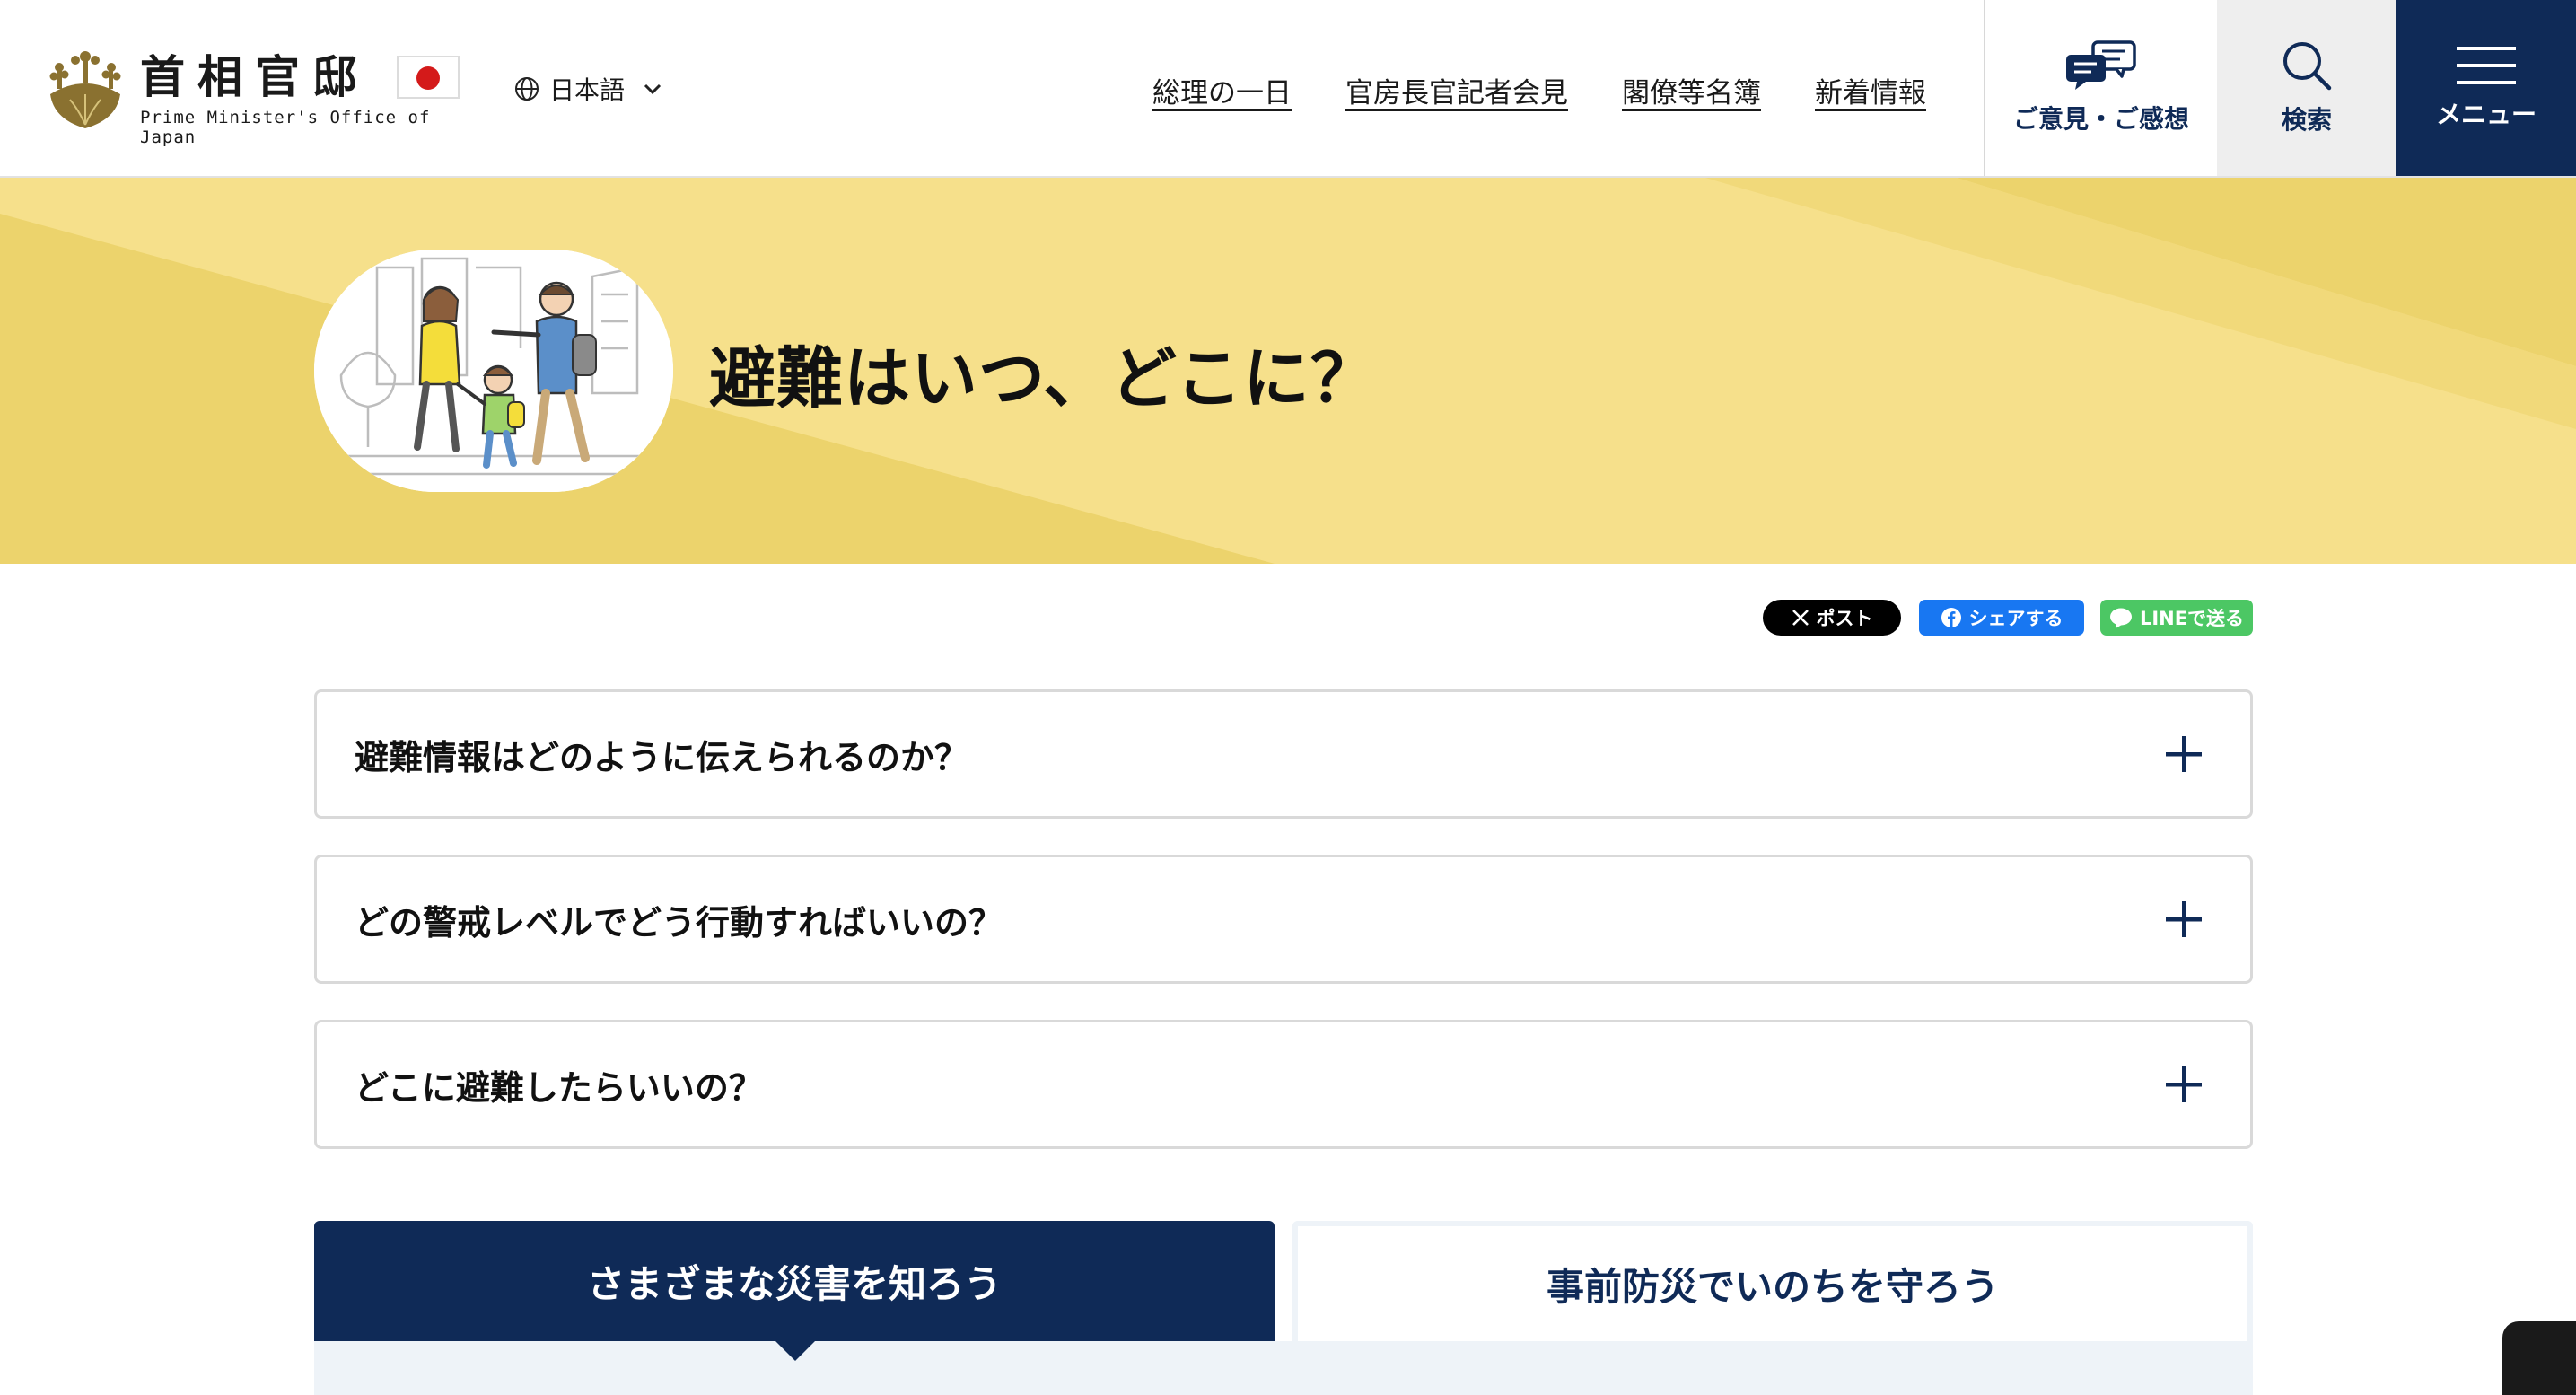 The width and height of the screenshot is (2576, 1395). Describe the element at coordinates (2306, 120) in the screenshot. I see `search-label: 検索` at that location.